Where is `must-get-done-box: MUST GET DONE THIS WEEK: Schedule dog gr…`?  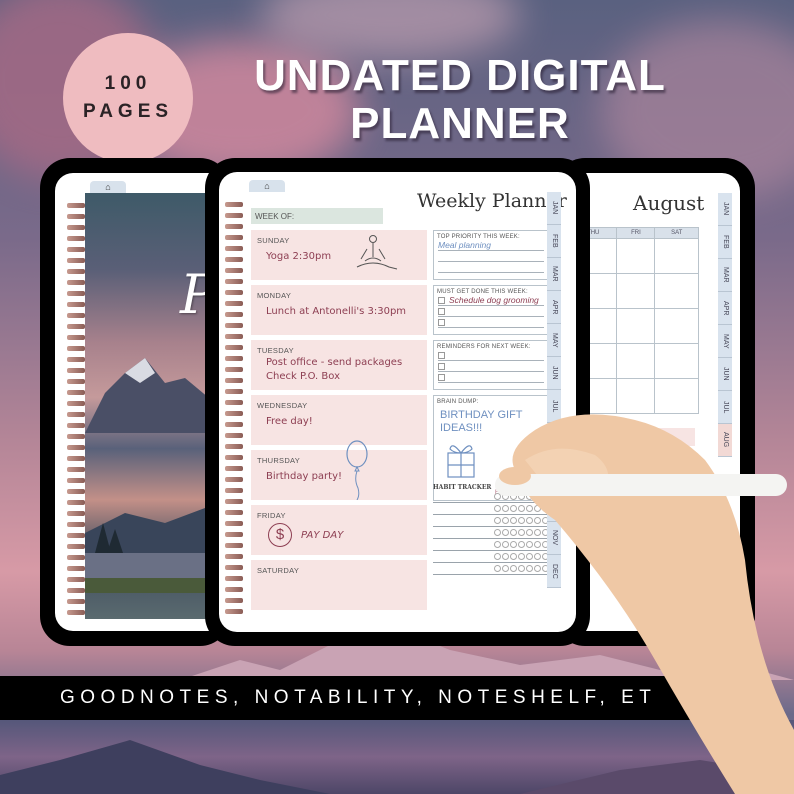
must-get-done-box: MUST GET DONE THIS WEEK: Schedule dog gr… is located at coordinates (491, 310).